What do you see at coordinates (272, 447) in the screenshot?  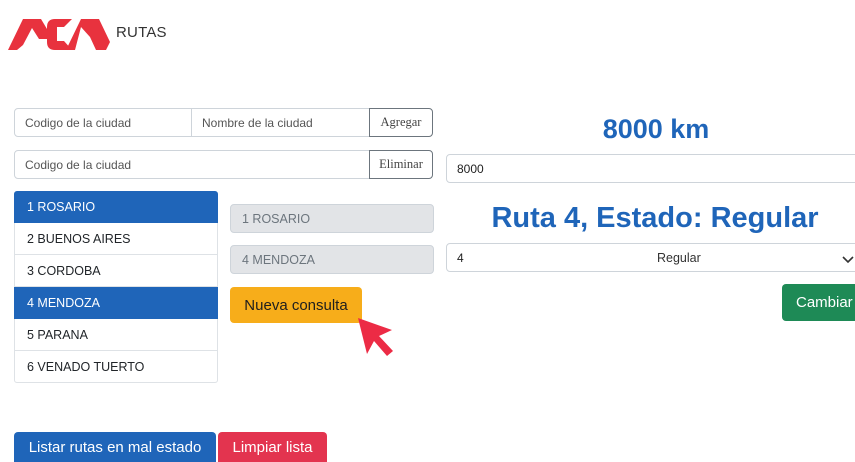 I see `clear-list-button: Limpiar lista` at bounding box center [272, 447].